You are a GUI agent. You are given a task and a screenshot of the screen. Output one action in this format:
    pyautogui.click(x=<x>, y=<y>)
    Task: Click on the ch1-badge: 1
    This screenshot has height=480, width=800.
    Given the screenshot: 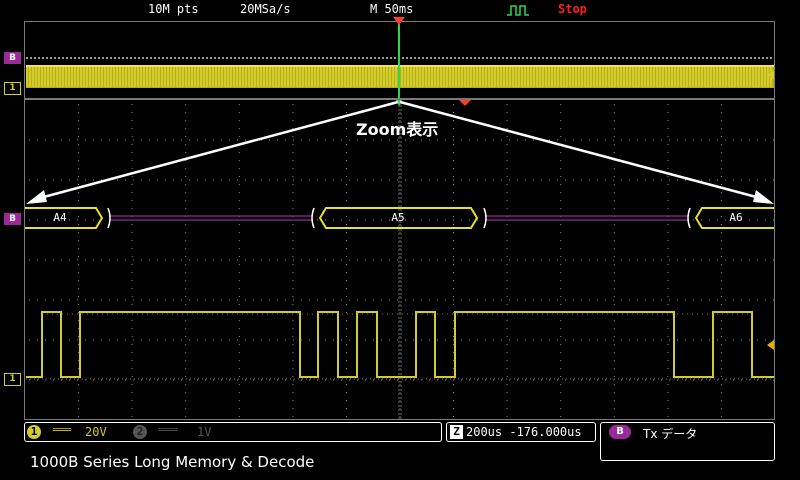 What is the action you would take?
    pyautogui.click(x=34, y=432)
    